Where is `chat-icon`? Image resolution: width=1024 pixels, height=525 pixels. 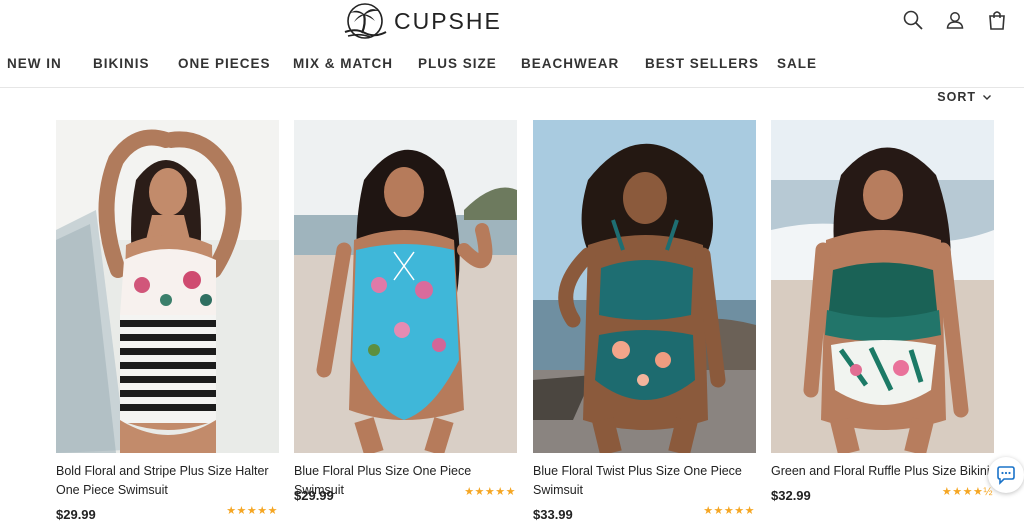 chat-icon is located at coordinates (1006, 475).